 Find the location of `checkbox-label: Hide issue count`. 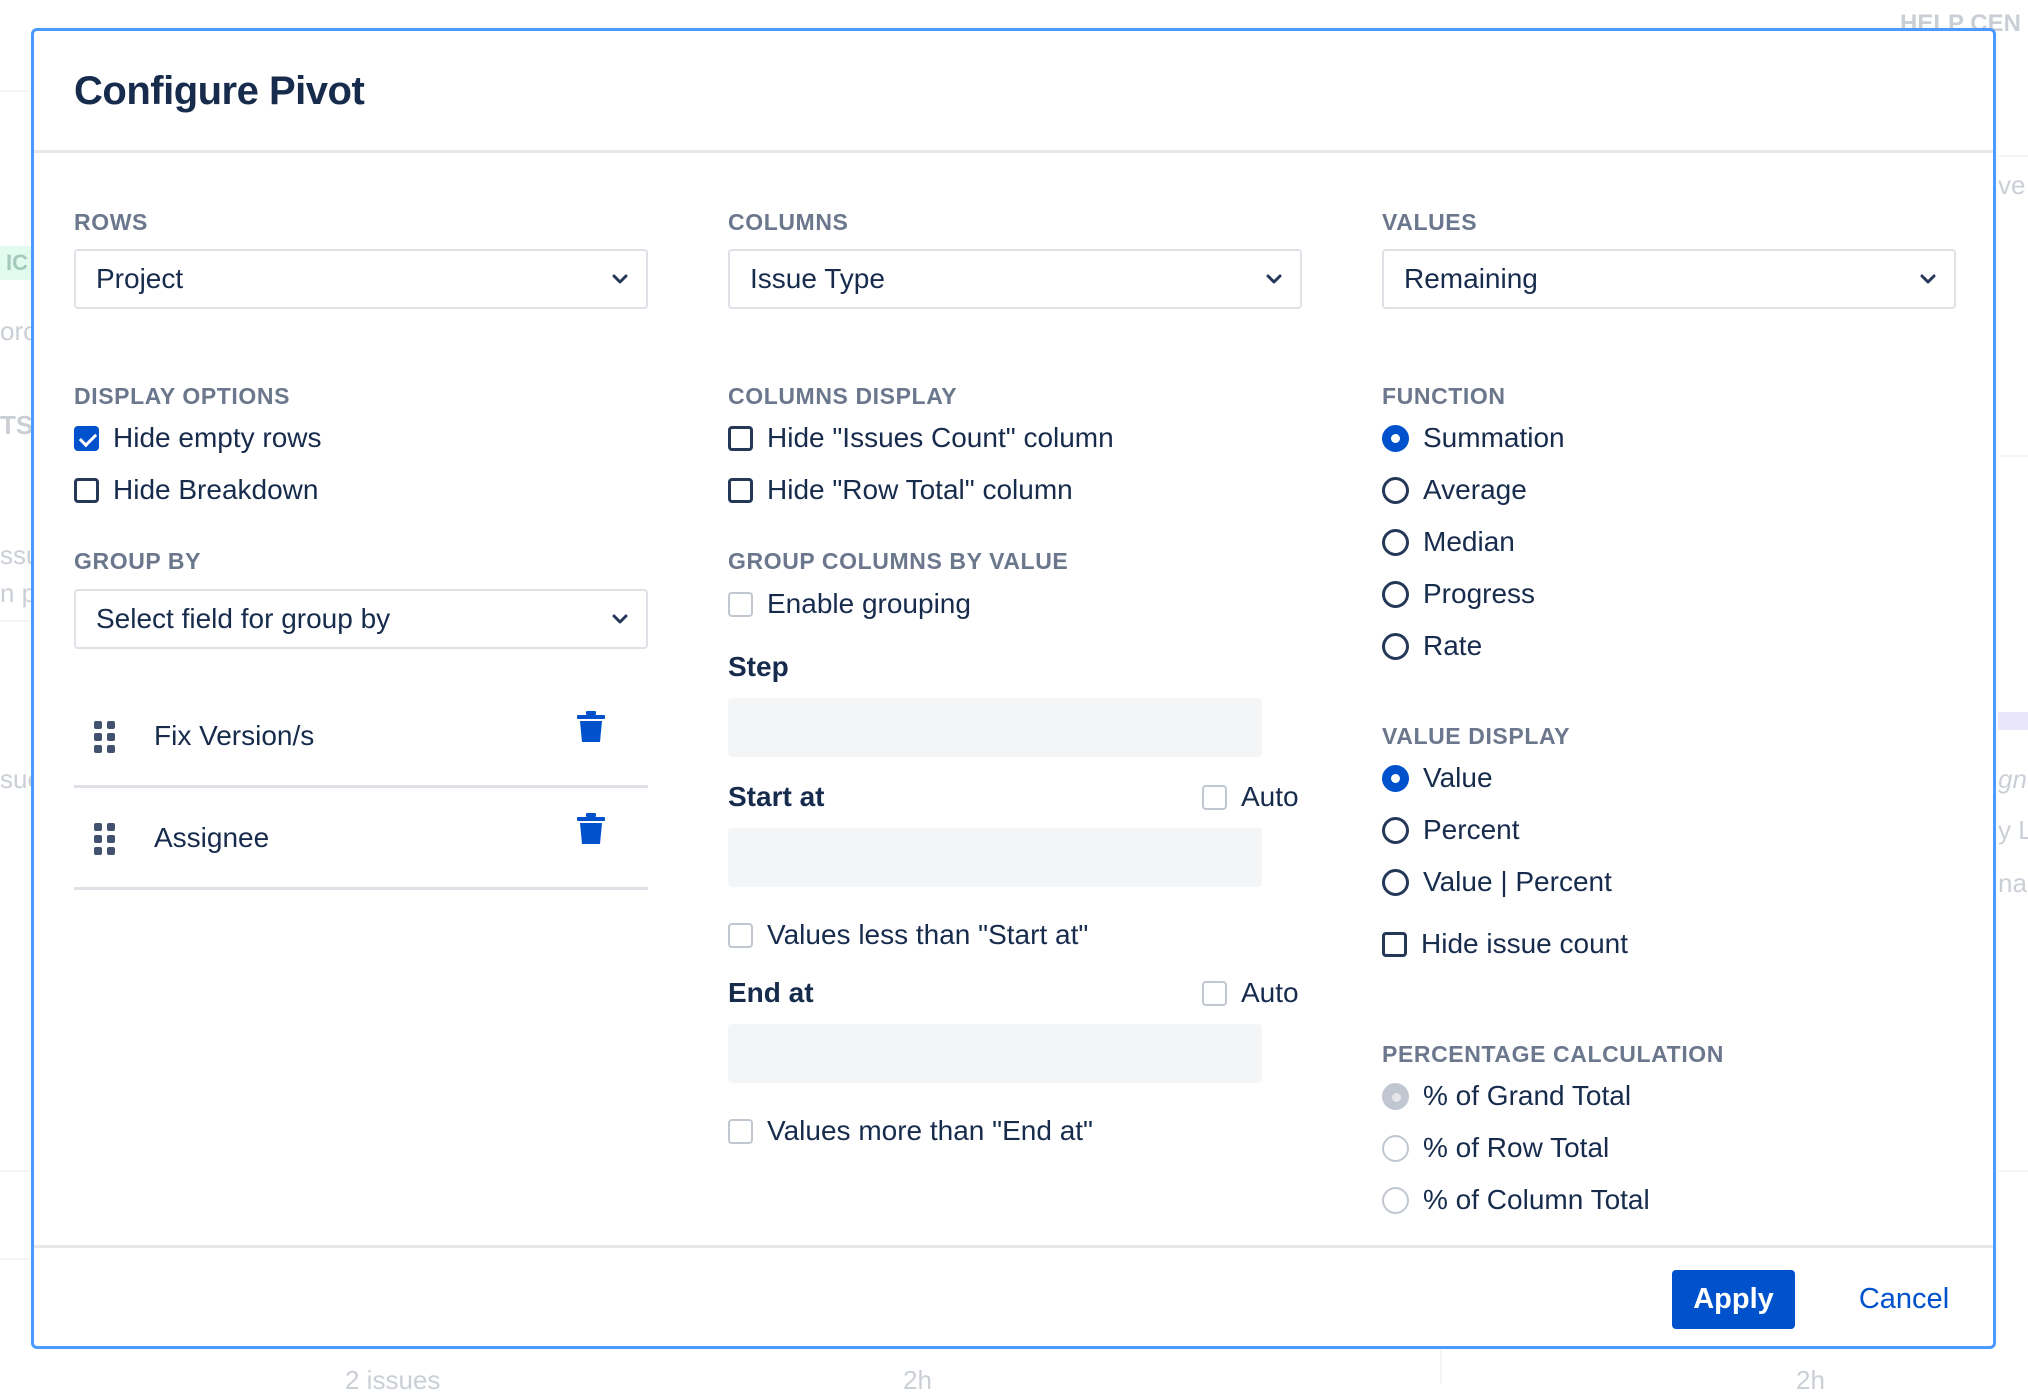

checkbox-label: Hide issue count is located at coordinates (1525, 943).